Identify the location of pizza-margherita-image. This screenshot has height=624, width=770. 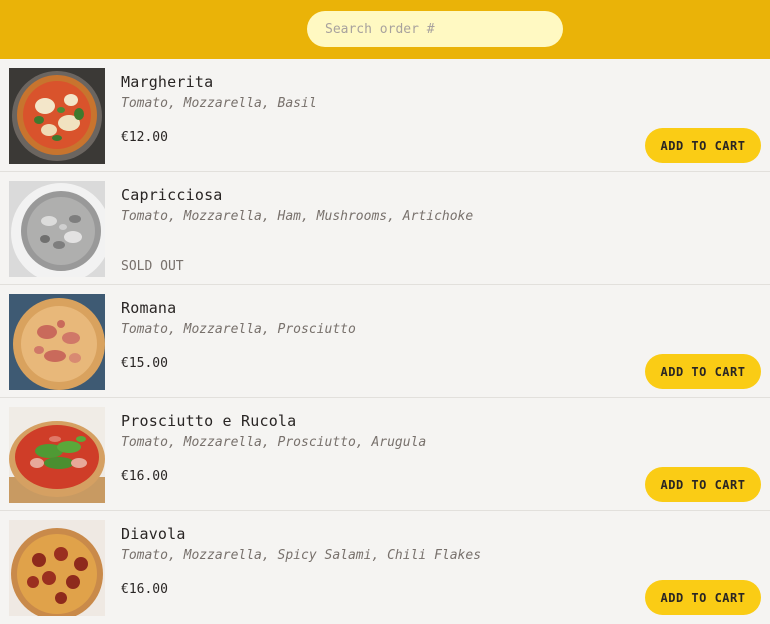
(57, 116).